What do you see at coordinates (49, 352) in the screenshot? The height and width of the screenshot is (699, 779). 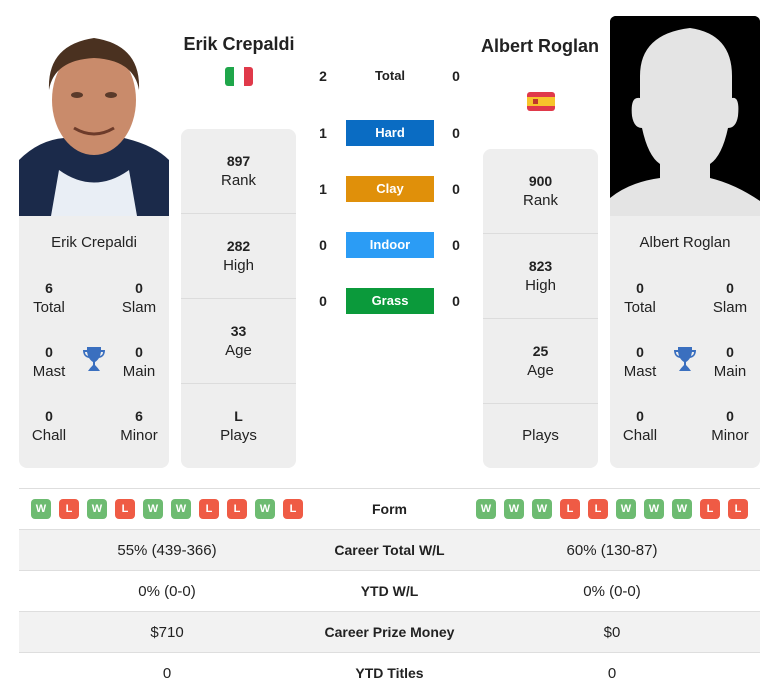 I see `titles-mast-value: 0` at bounding box center [49, 352].